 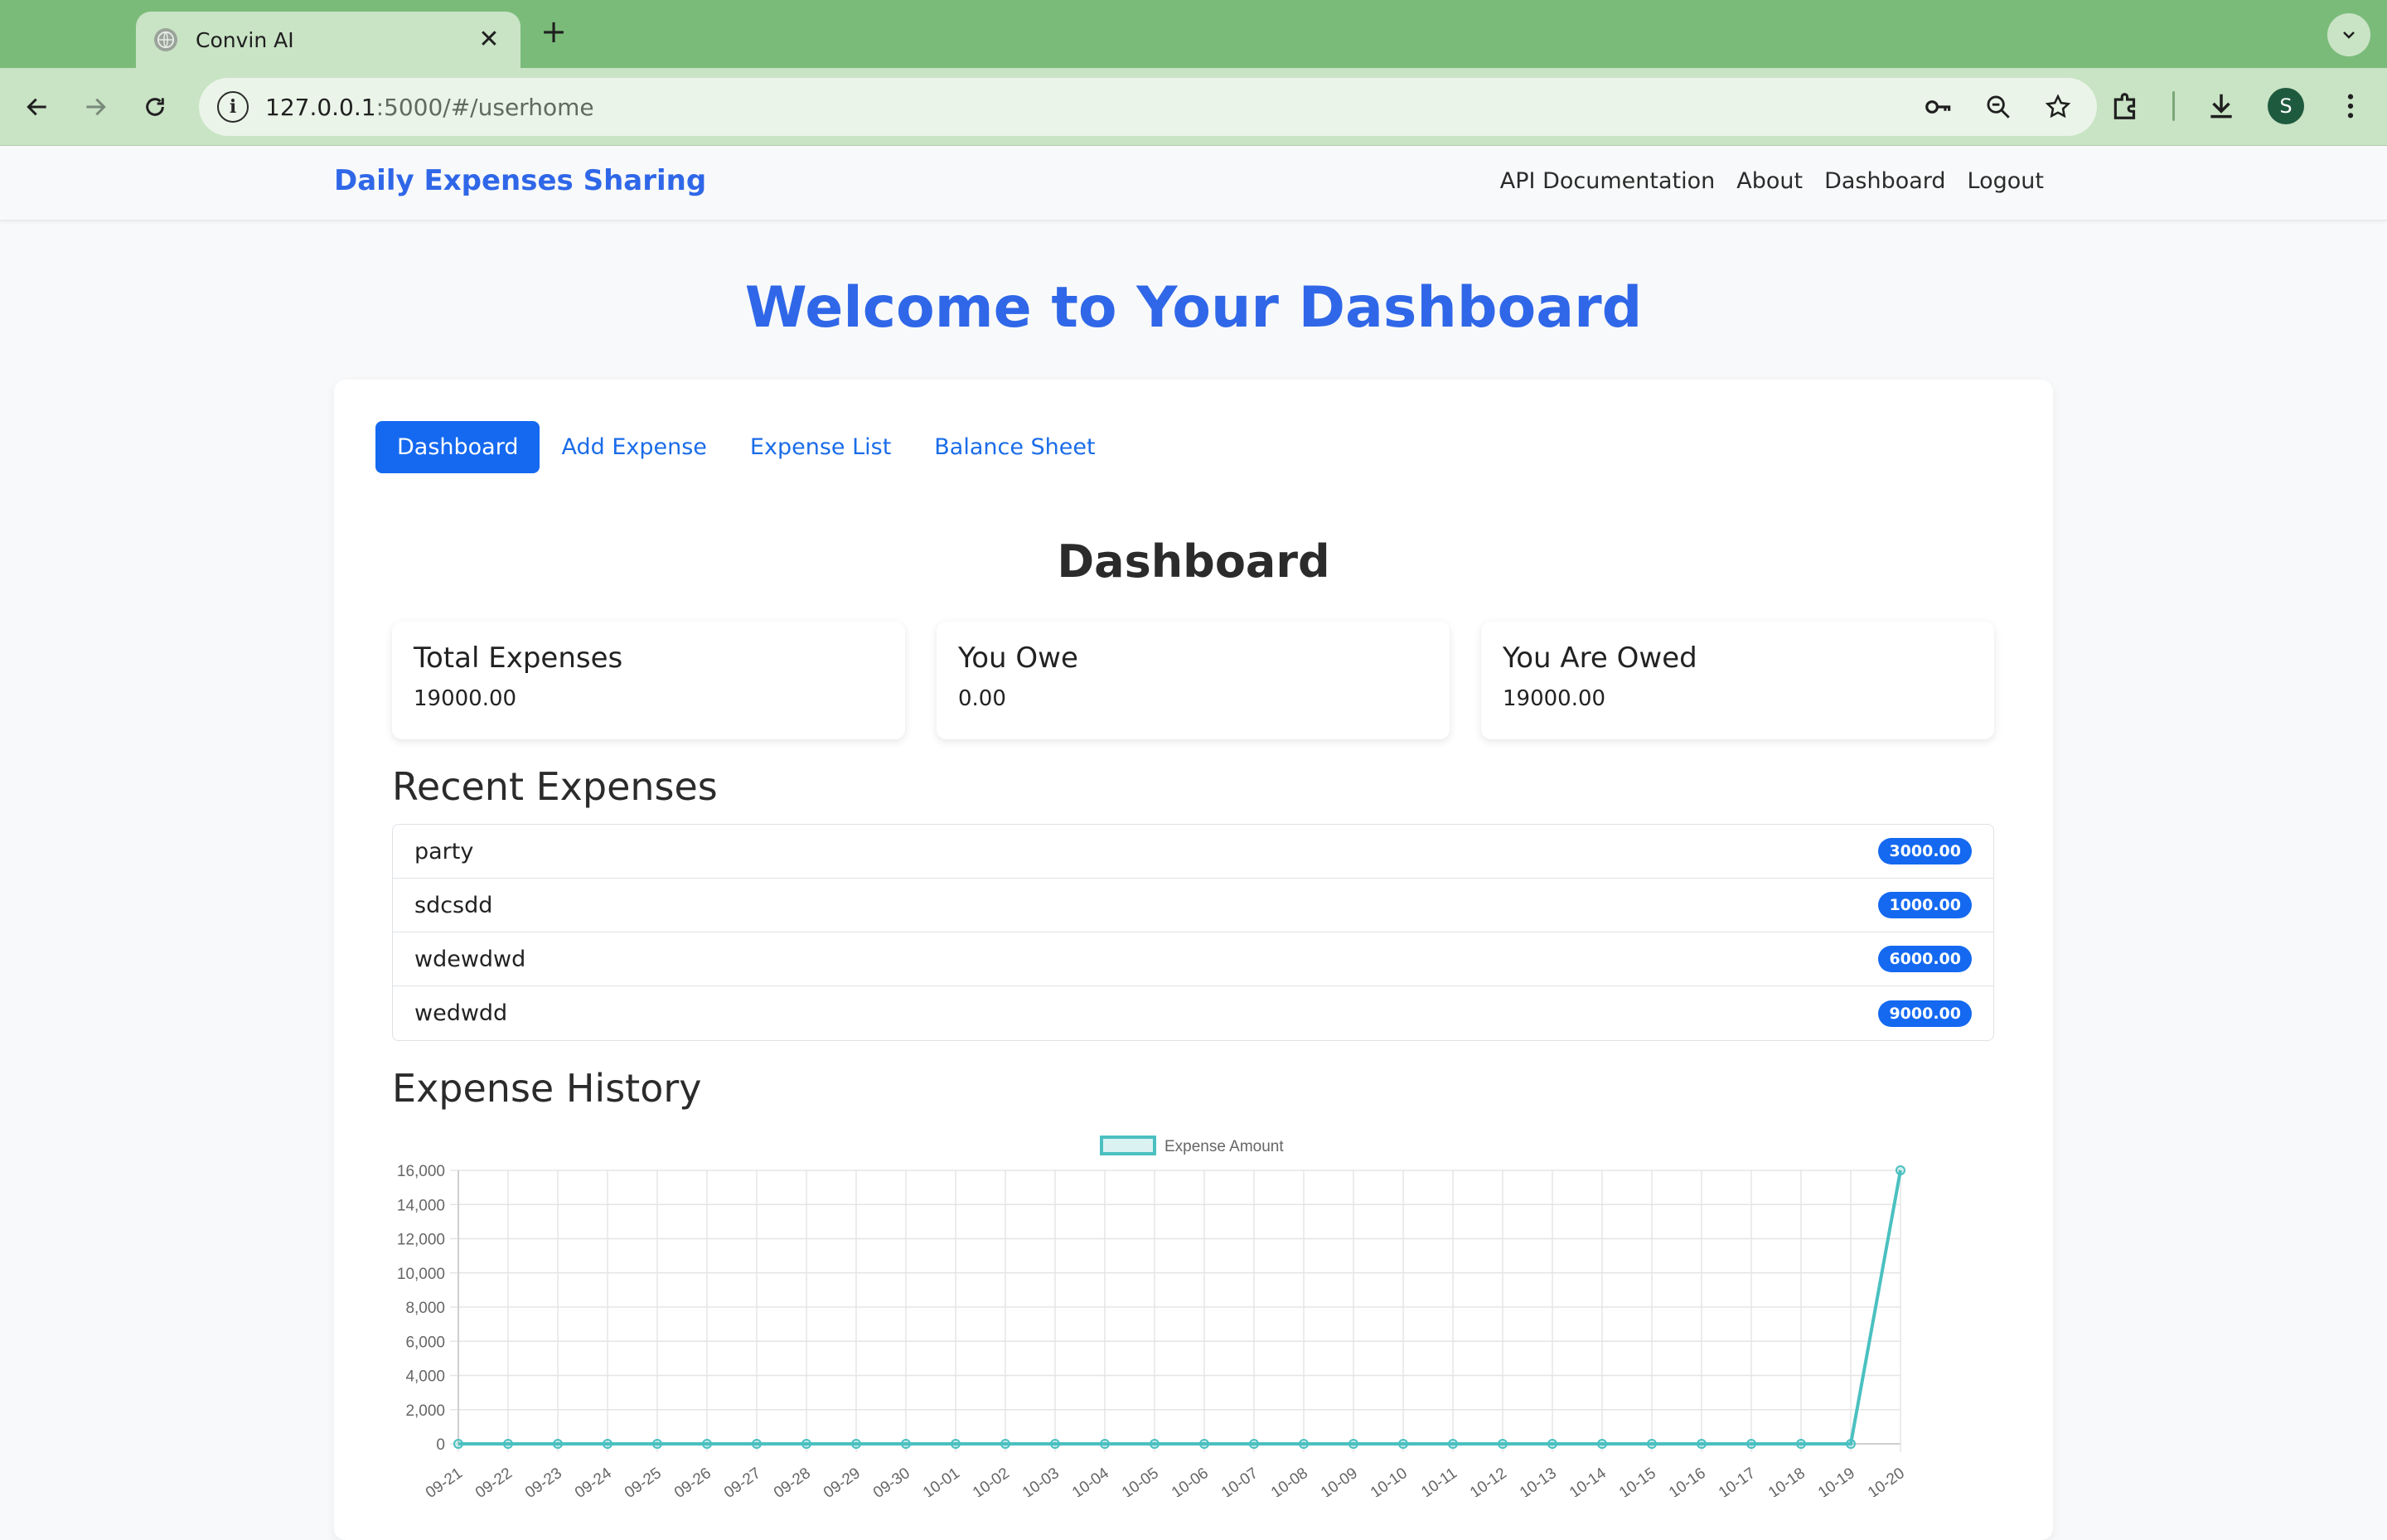 What do you see at coordinates (1389, 1481) in the screenshot?
I see `x-tick-label: 10-10` at bounding box center [1389, 1481].